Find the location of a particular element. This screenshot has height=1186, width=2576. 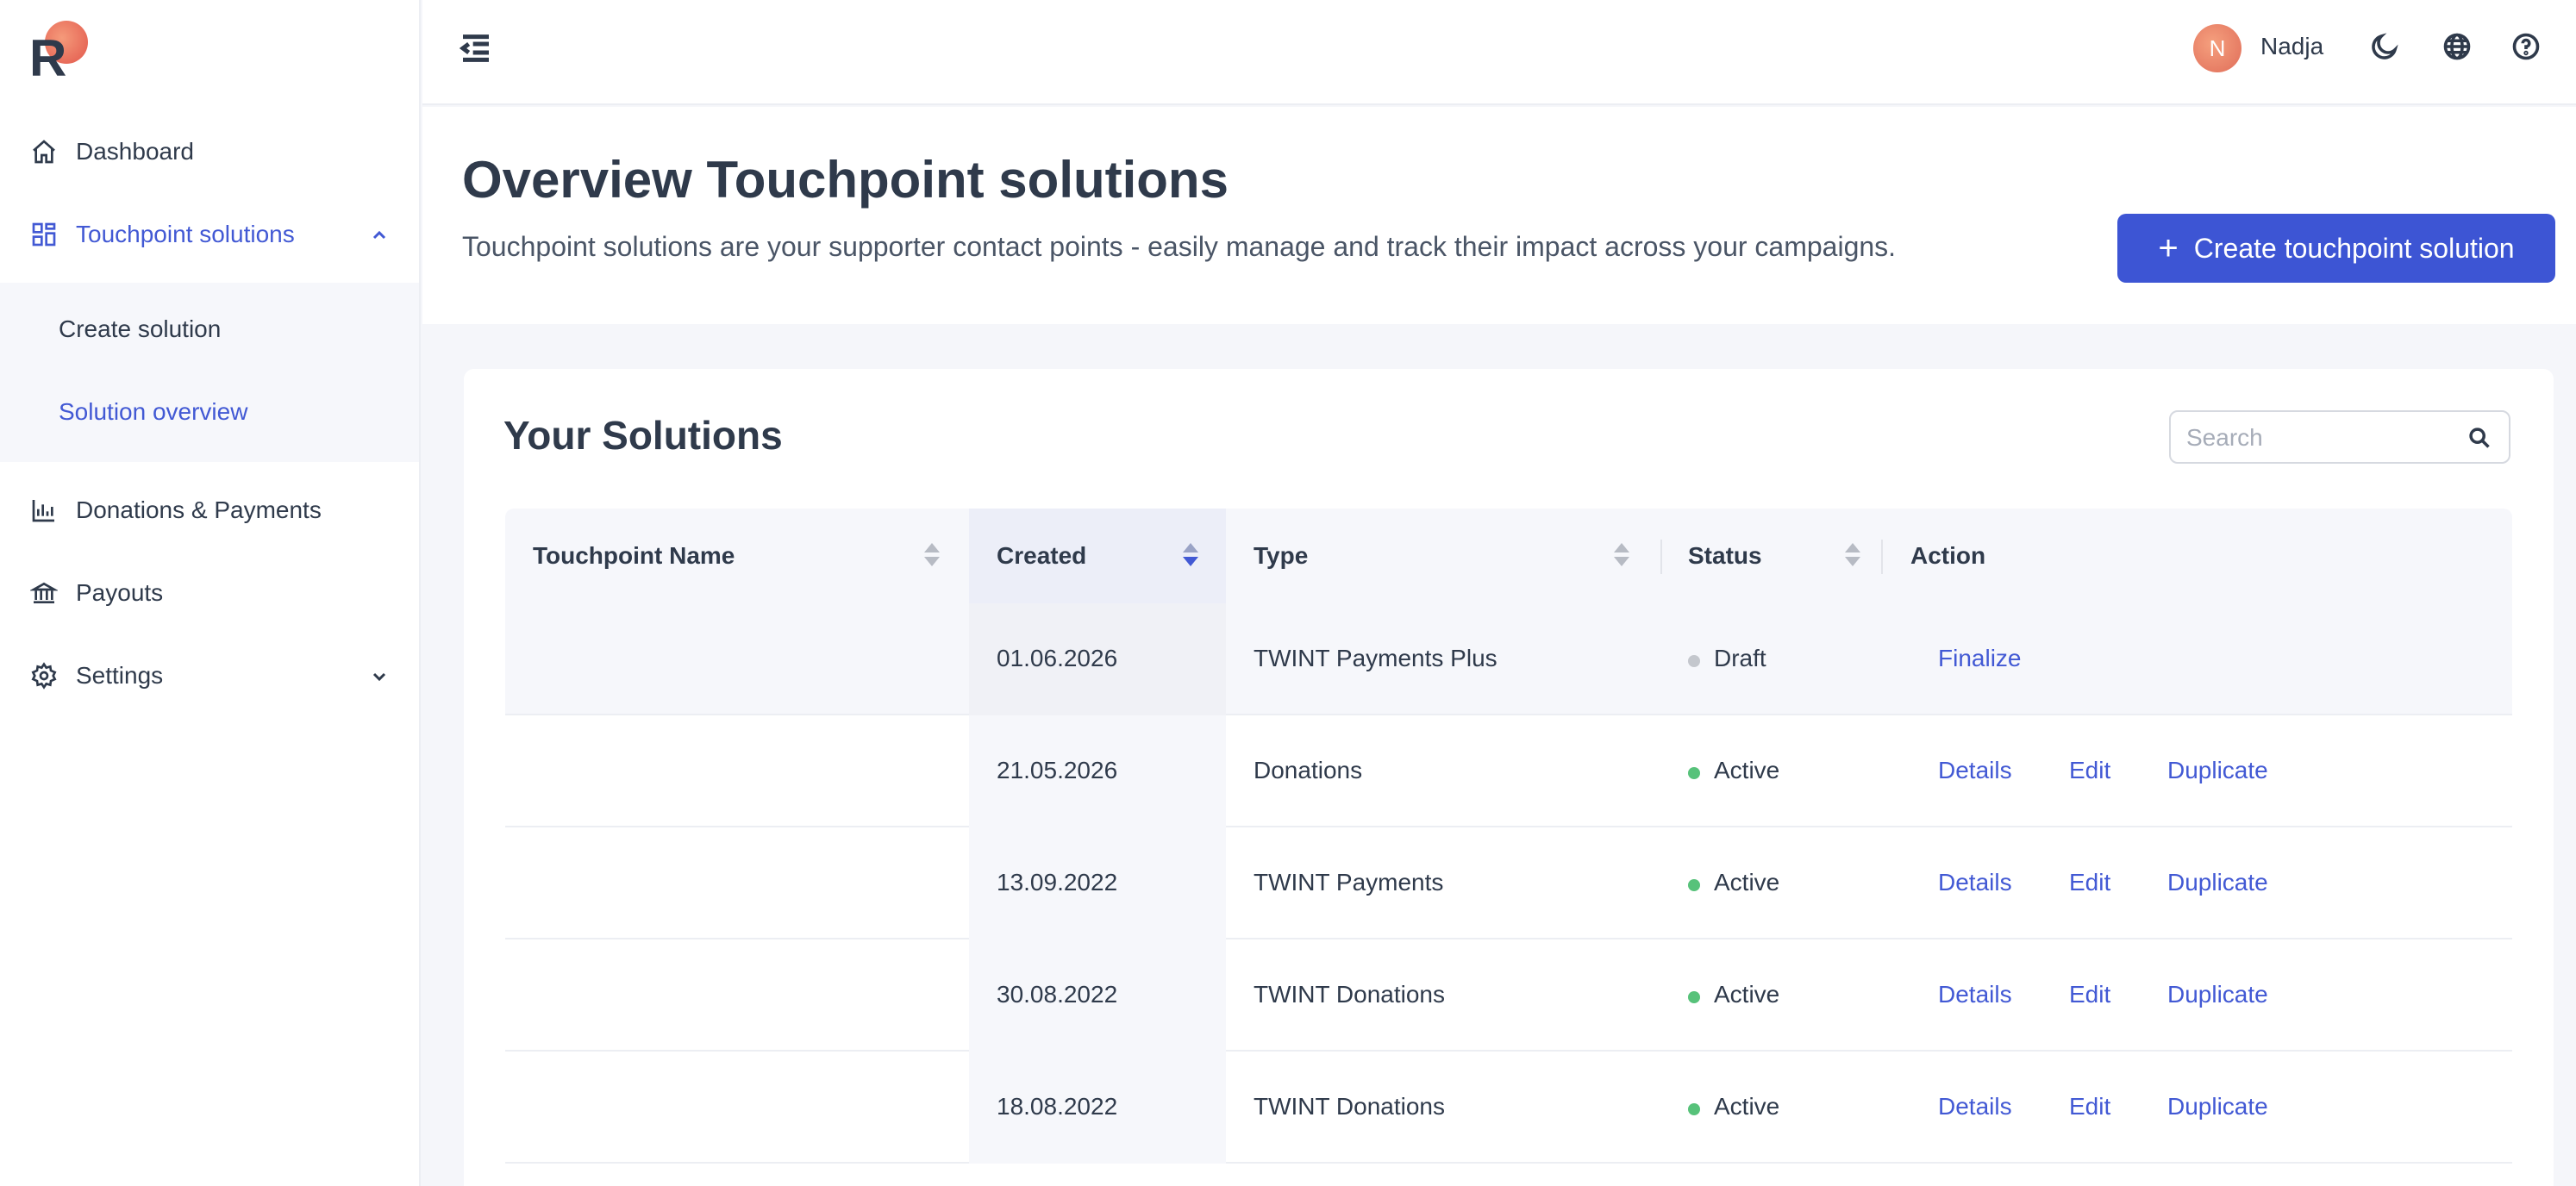

created-cell: 13.09.2022 is located at coordinates (1057, 882).